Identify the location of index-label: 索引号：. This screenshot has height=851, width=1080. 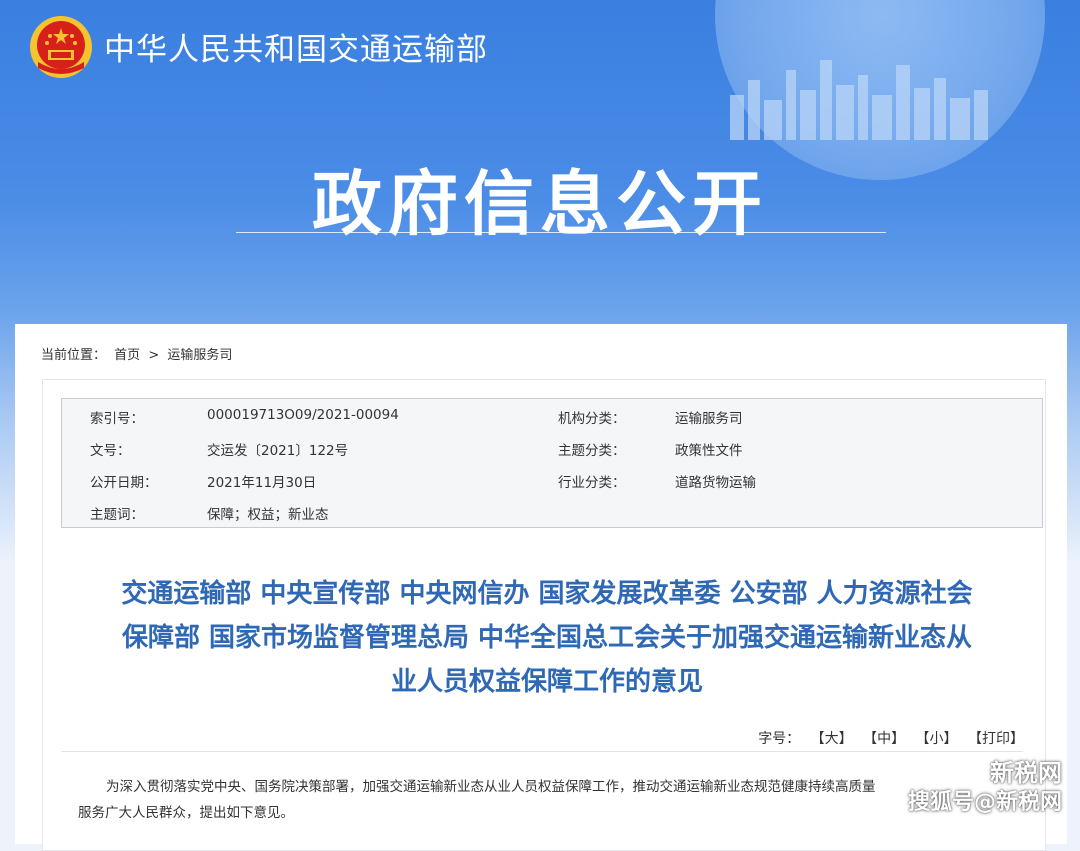
(117, 419).